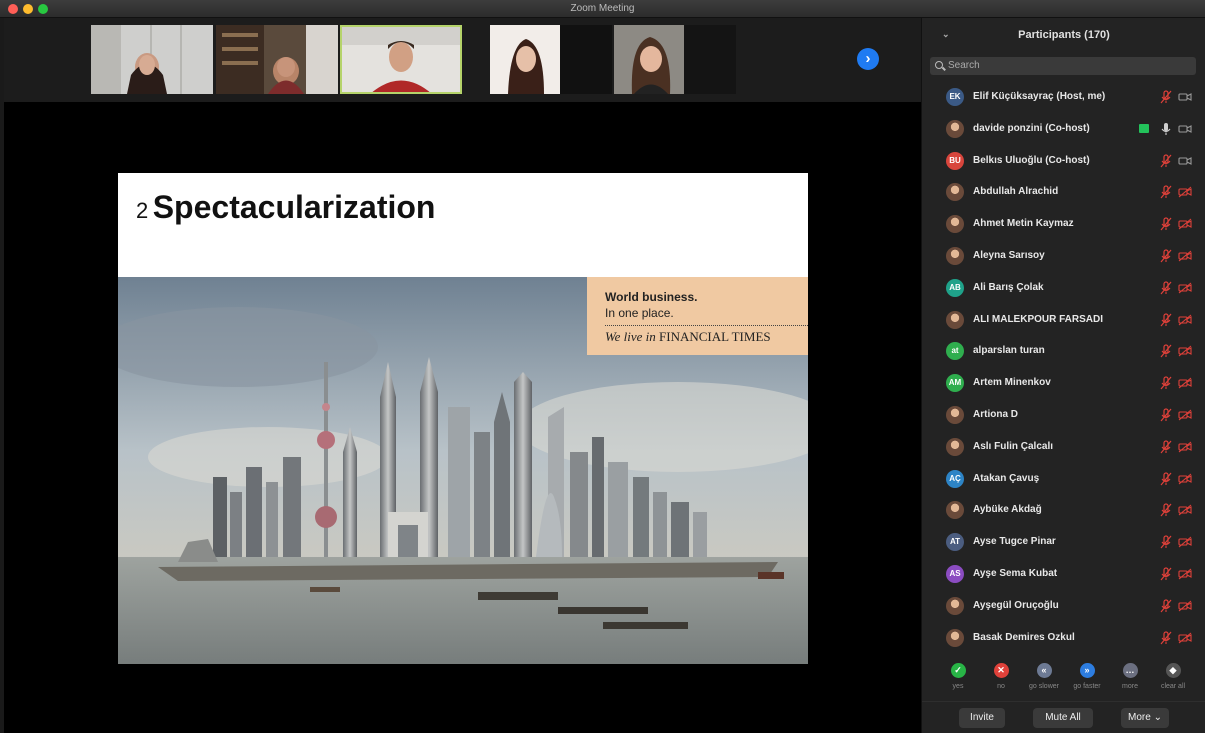 Image resolution: width=1205 pixels, height=733 pixels. What do you see at coordinates (1063, 575) in the screenshot?
I see `participant-row: AS Ayşe Sema Kubat` at bounding box center [1063, 575].